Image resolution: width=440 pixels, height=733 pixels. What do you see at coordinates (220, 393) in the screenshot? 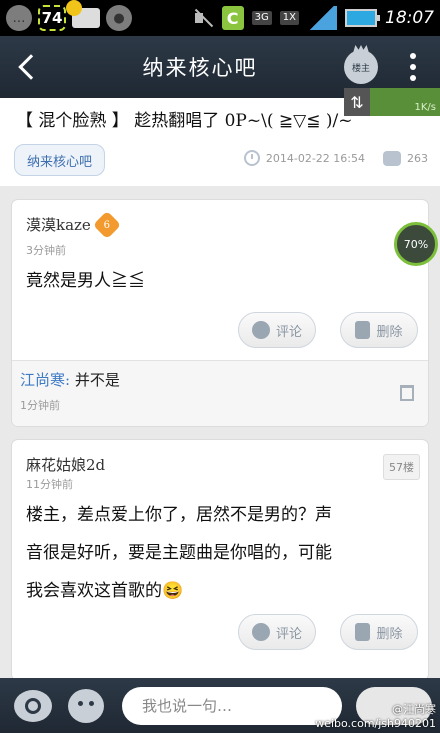
I see `sub-reply: 江尚寒: 并不是 1分钟前` at bounding box center [220, 393].